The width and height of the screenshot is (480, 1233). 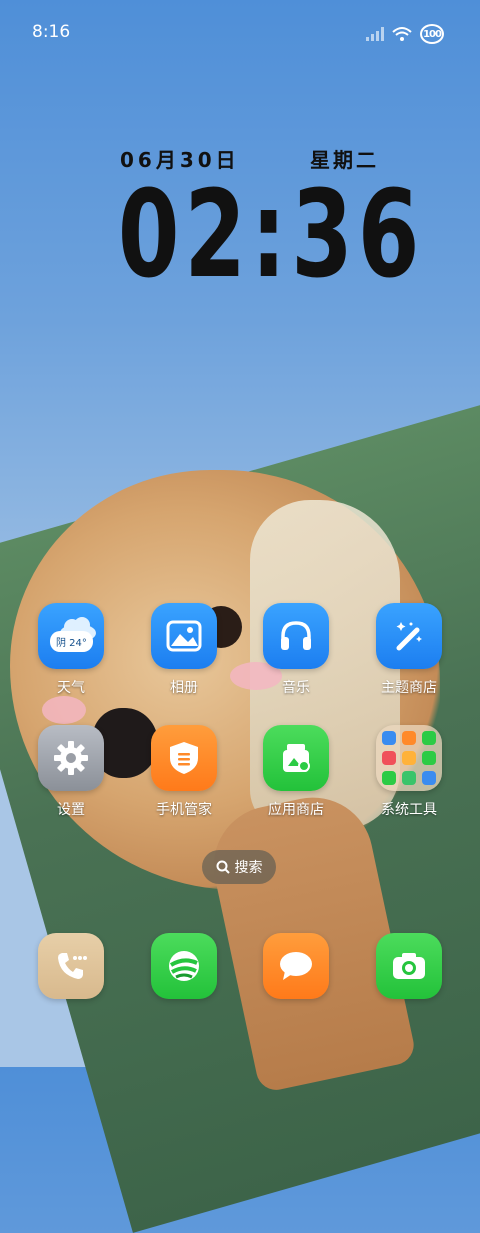 I want to click on app-weather: 阴 24° 天气, so click(x=71, y=650).